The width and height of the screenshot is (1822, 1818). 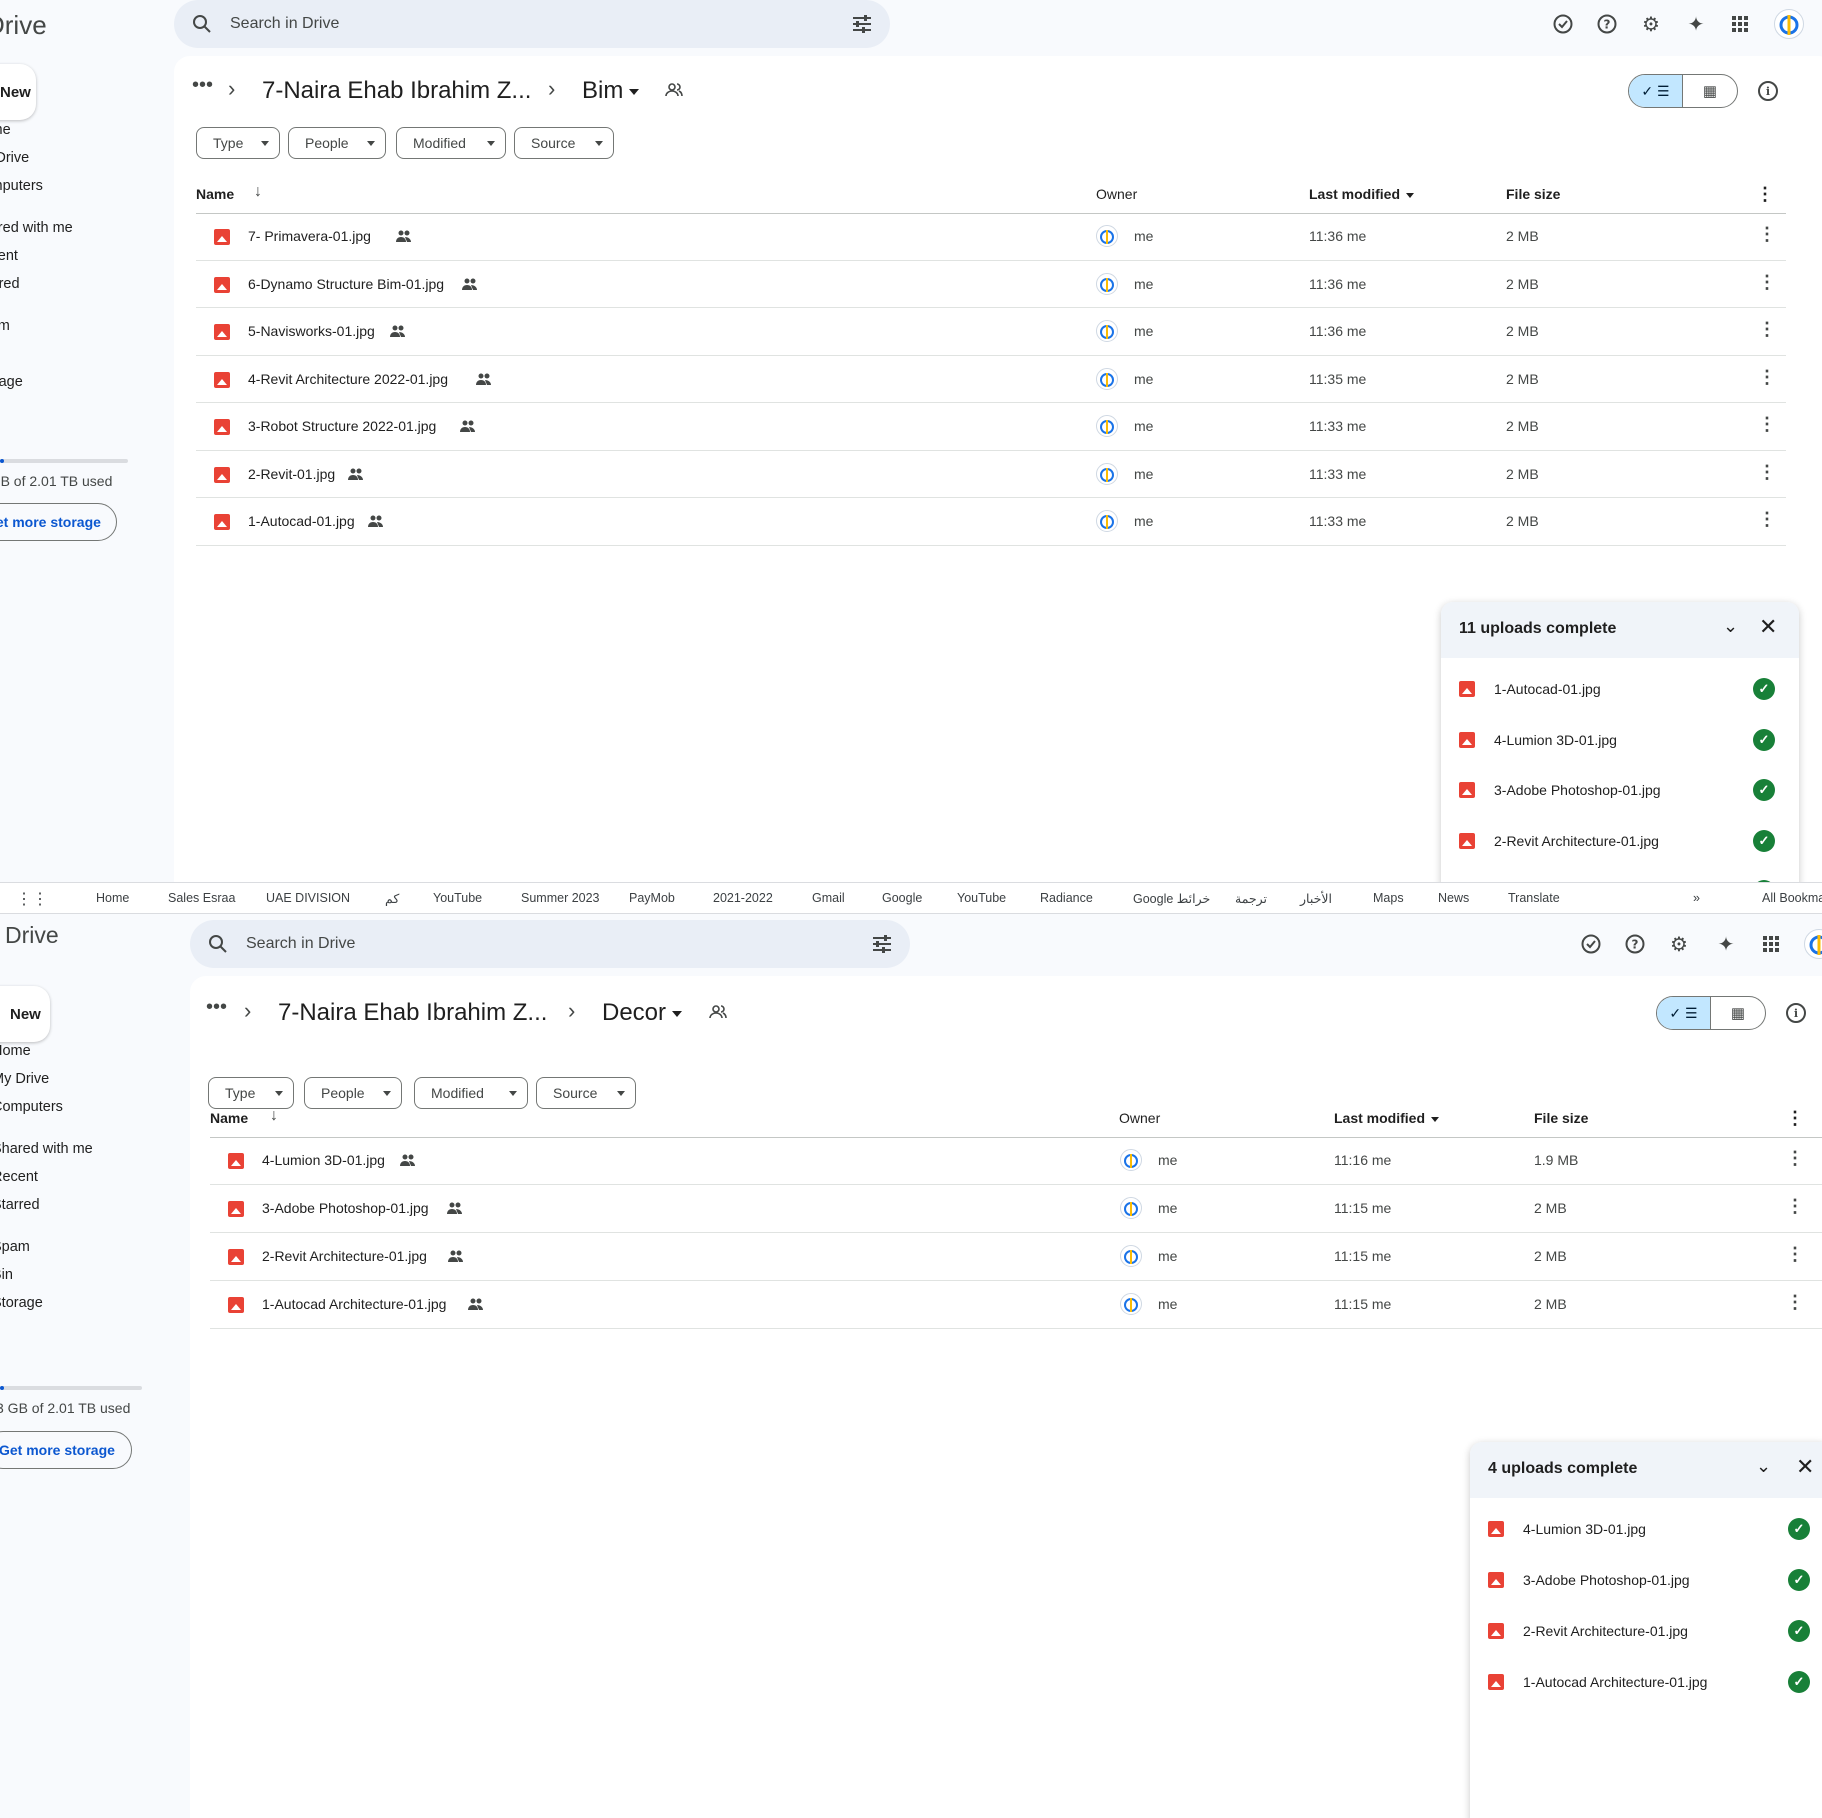 I want to click on filter-people: People, so click(x=337, y=143).